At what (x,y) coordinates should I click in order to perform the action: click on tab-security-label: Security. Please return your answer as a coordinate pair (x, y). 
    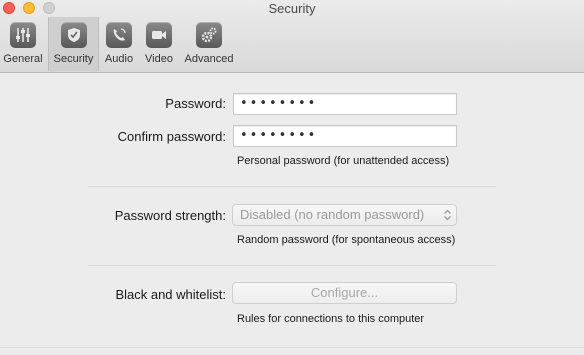
    Looking at the image, I should click on (73, 59).